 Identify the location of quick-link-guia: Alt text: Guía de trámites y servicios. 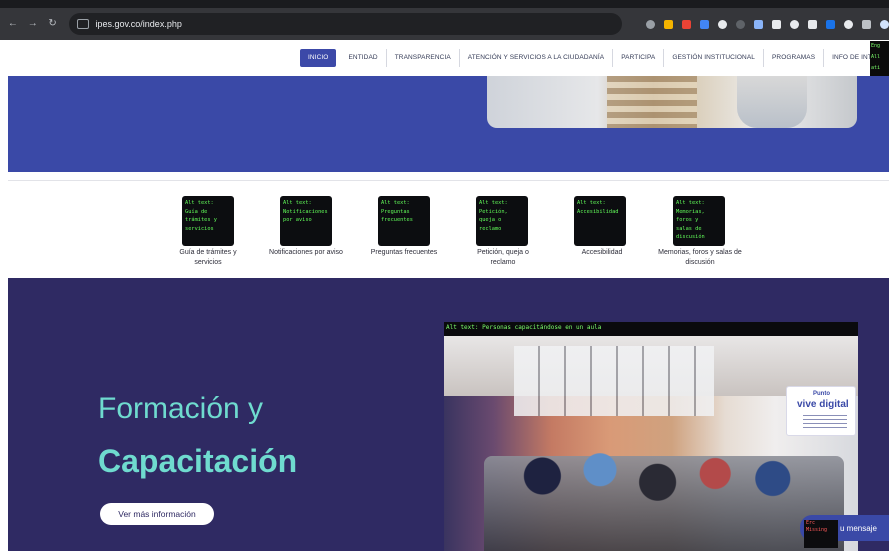
(210, 221).